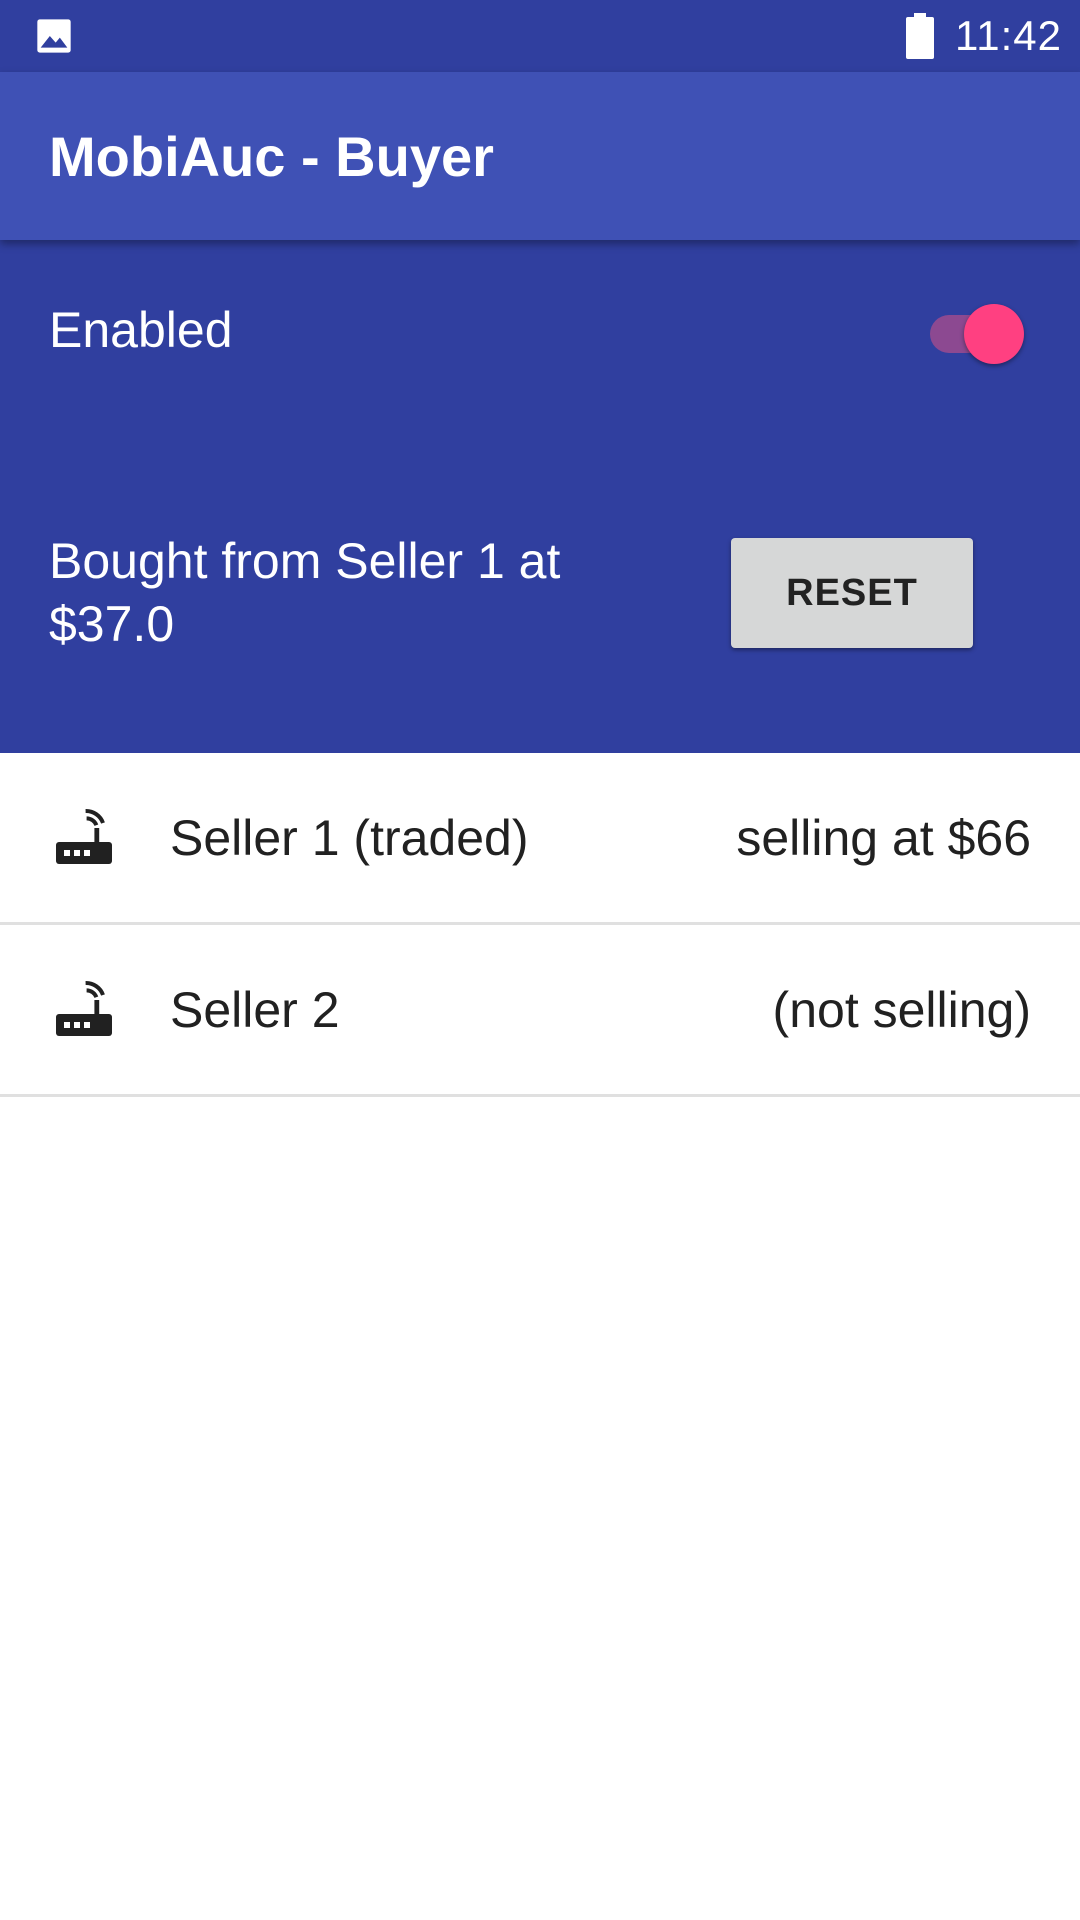 The height and width of the screenshot is (1920, 1080). What do you see at coordinates (901, 1009) in the screenshot?
I see `seller-status: (not selling)` at bounding box center [901, 1009].